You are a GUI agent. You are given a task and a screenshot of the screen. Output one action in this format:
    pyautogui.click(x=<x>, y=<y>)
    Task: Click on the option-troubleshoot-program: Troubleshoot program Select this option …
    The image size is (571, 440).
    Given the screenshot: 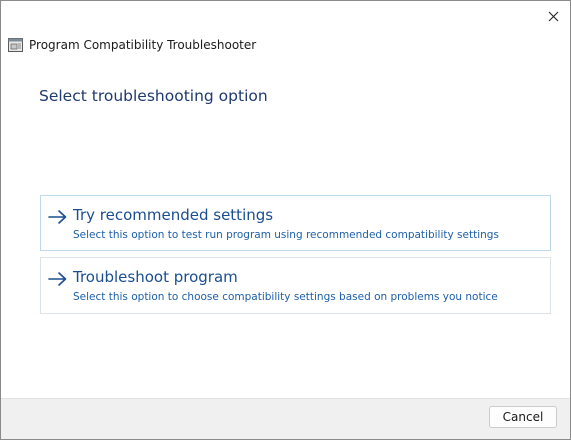 What is the action you would take?
    pyautogui.click(x=295, y=285)
    